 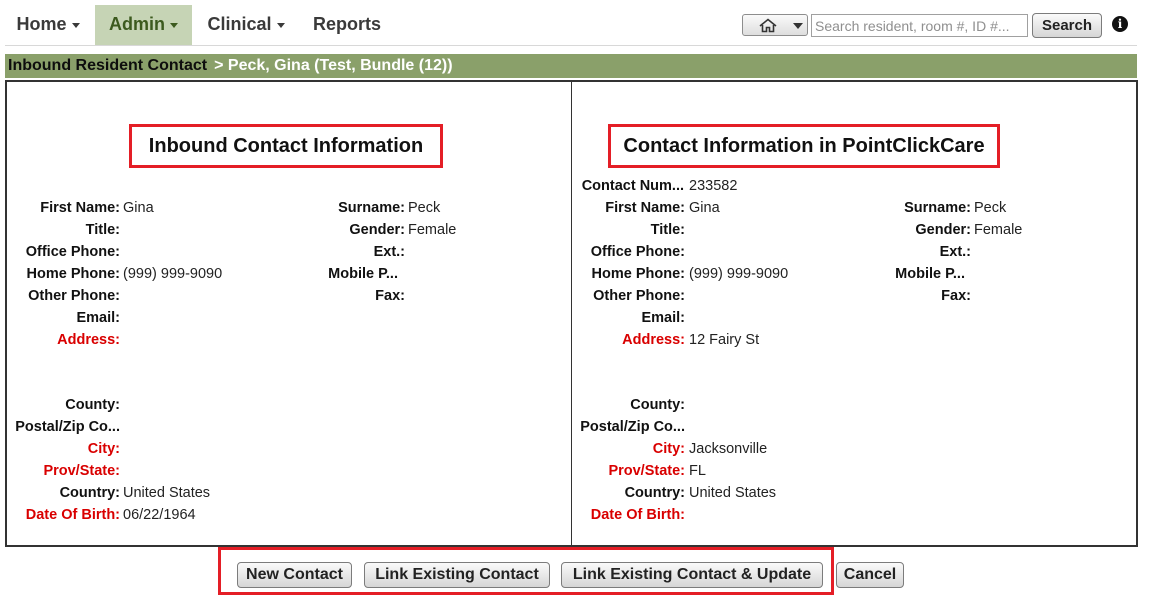 I want to click on inbound-title-row: Title: Gender: Female, so click(x=287, y=230).